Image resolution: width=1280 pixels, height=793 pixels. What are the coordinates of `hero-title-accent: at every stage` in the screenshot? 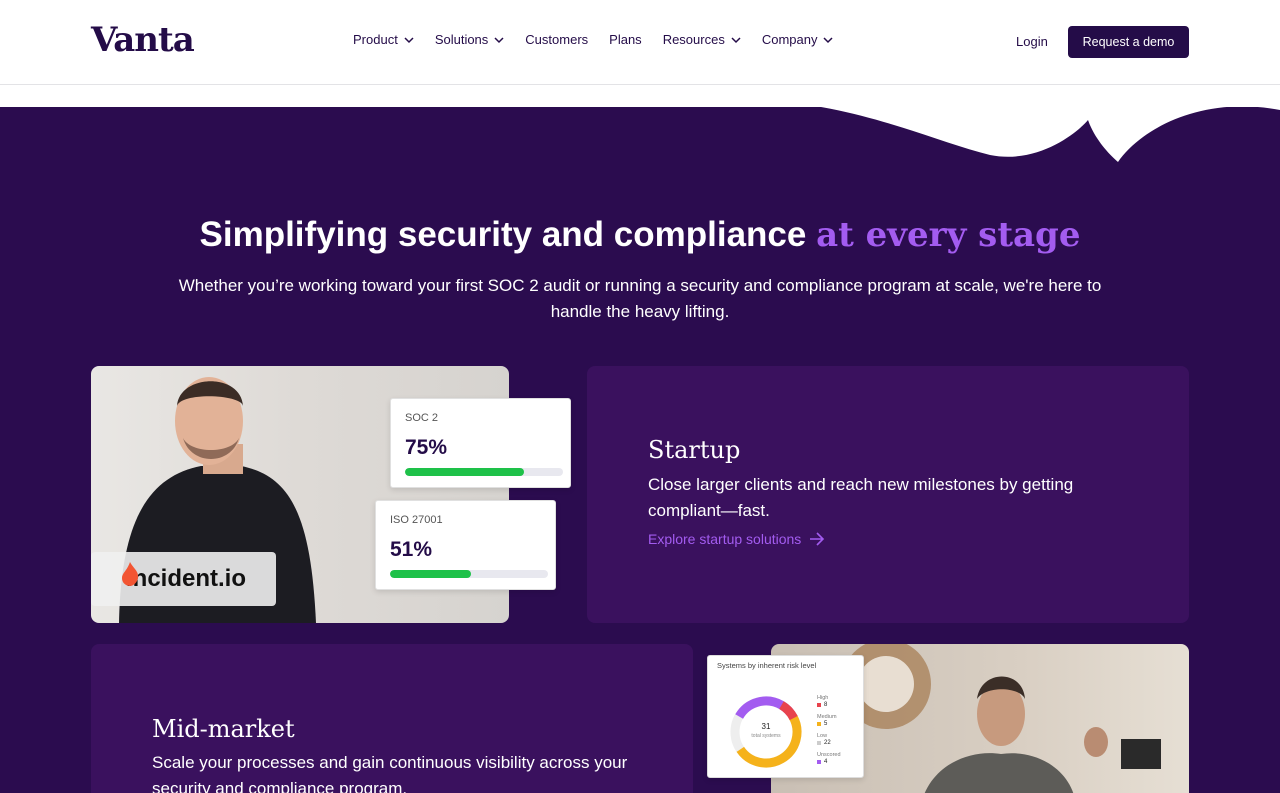 It's located at (948, 235).